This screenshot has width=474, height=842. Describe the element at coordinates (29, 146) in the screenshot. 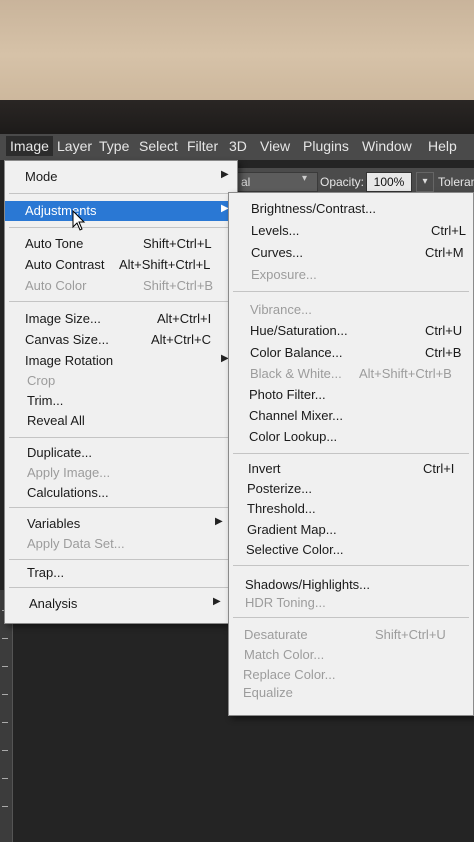

I see `menu-image: Image` at that location.